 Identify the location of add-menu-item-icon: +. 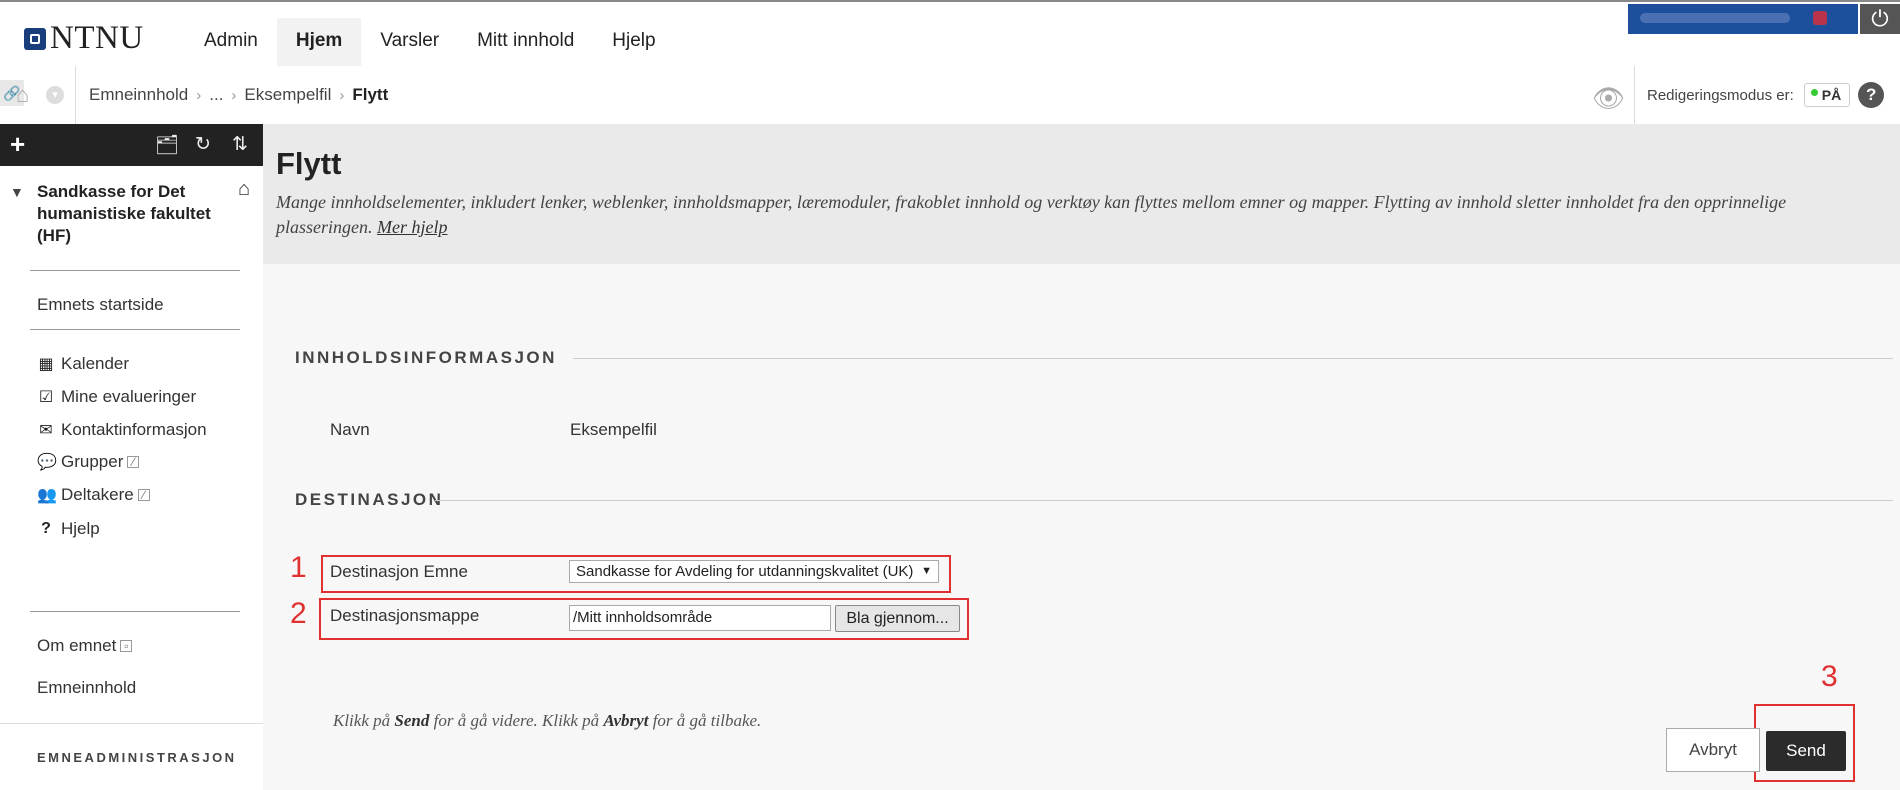
(17, 144).